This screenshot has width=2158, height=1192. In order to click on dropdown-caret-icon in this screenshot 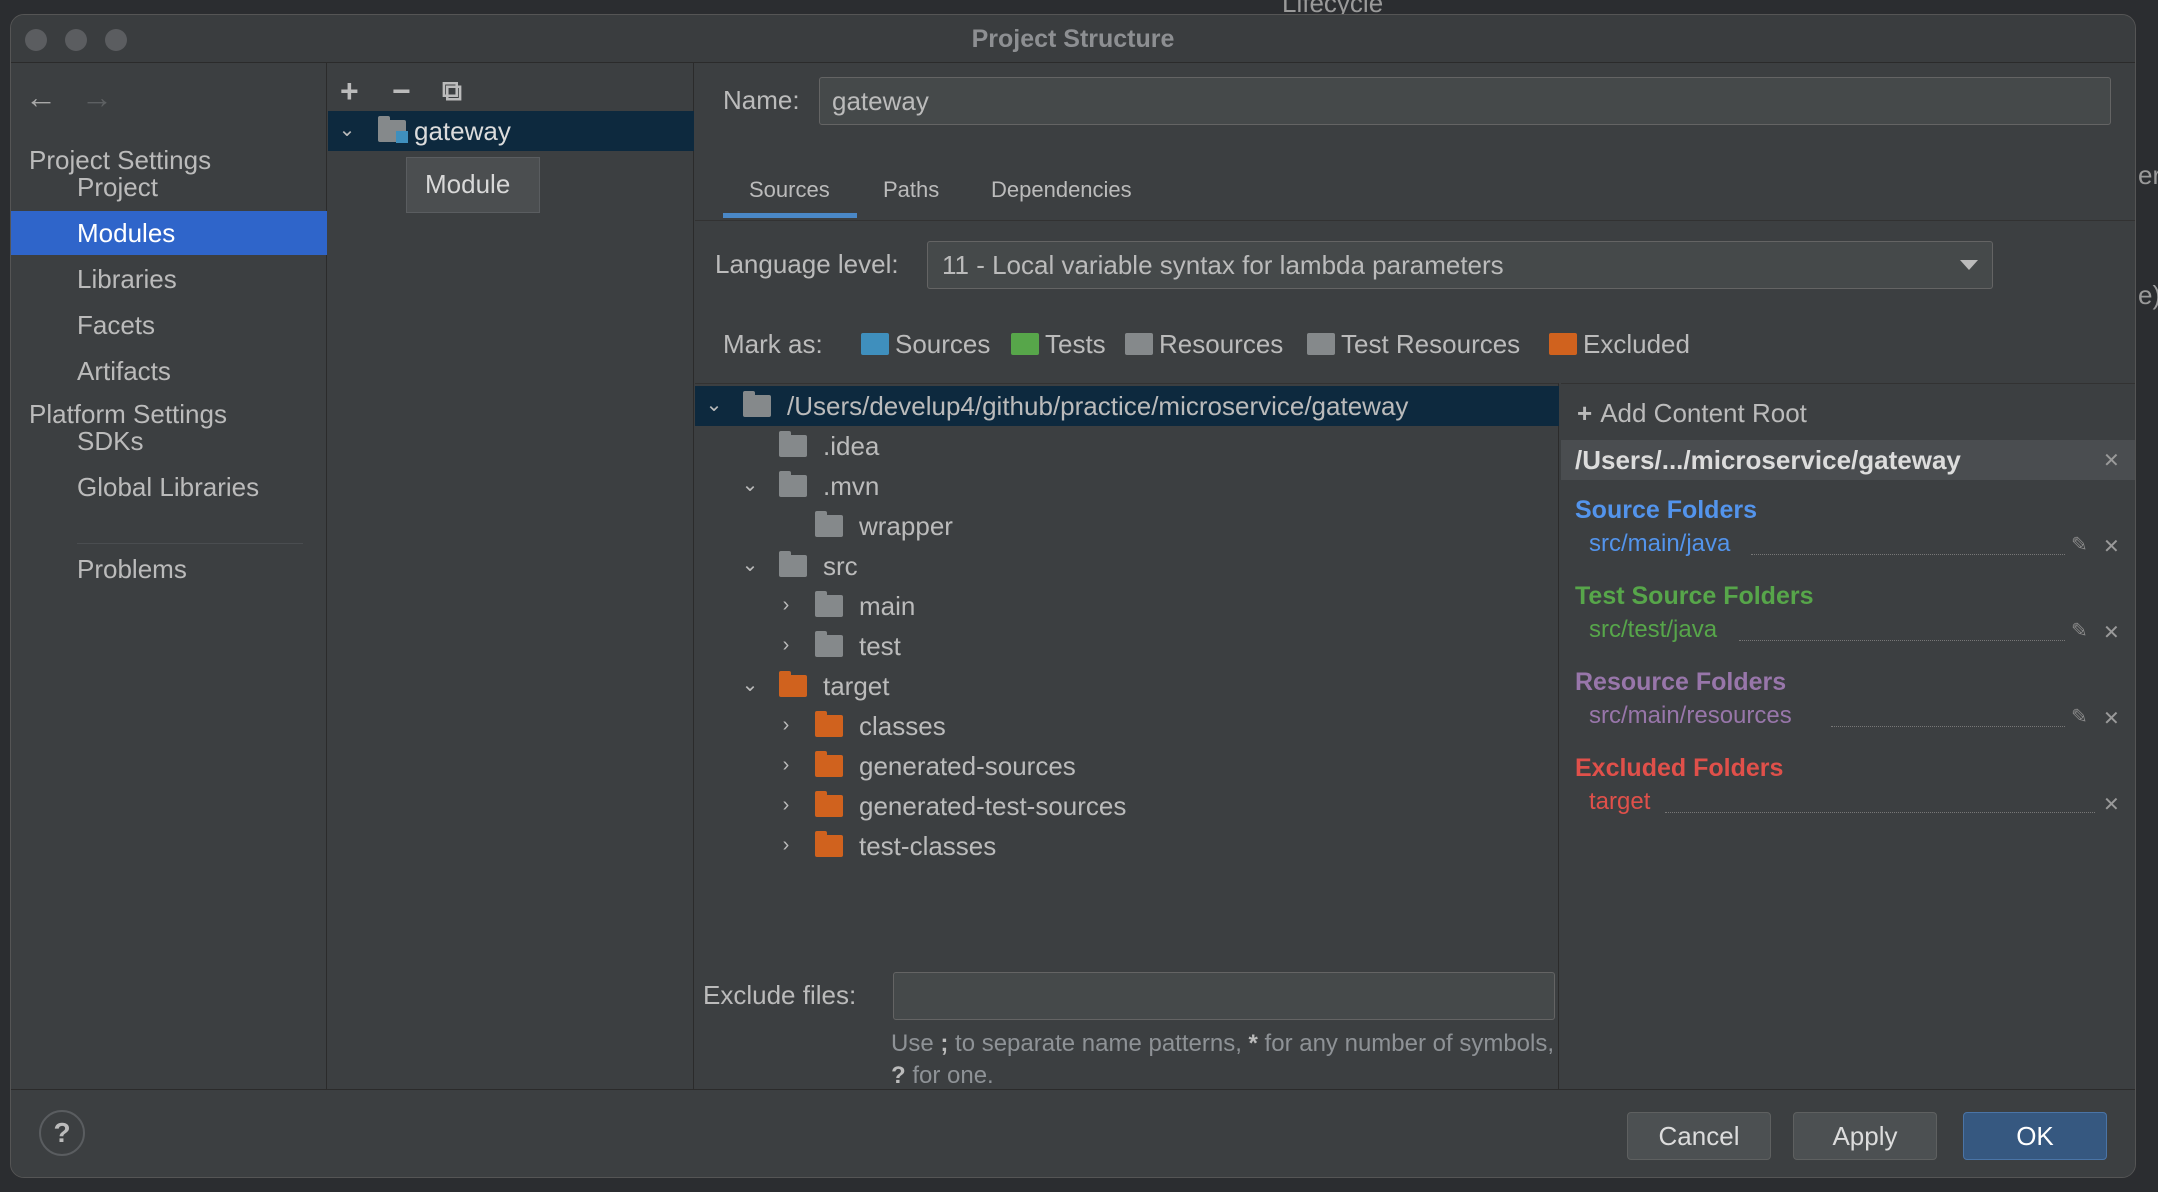, I will do `click(1969, 265)`.